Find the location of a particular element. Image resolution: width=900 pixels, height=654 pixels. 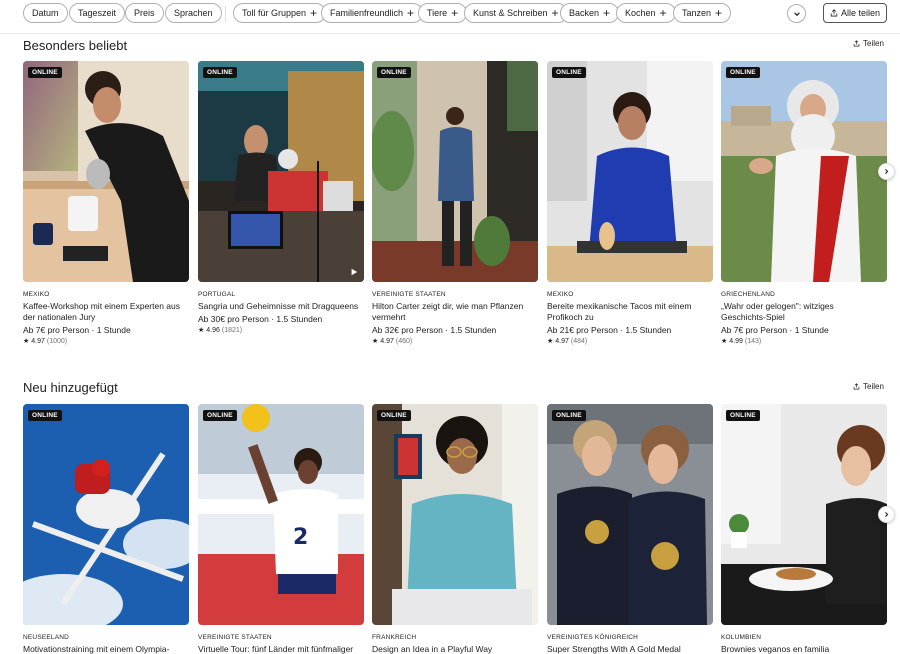

filter-chip-price: Preis is located at coordinates (144, 13).